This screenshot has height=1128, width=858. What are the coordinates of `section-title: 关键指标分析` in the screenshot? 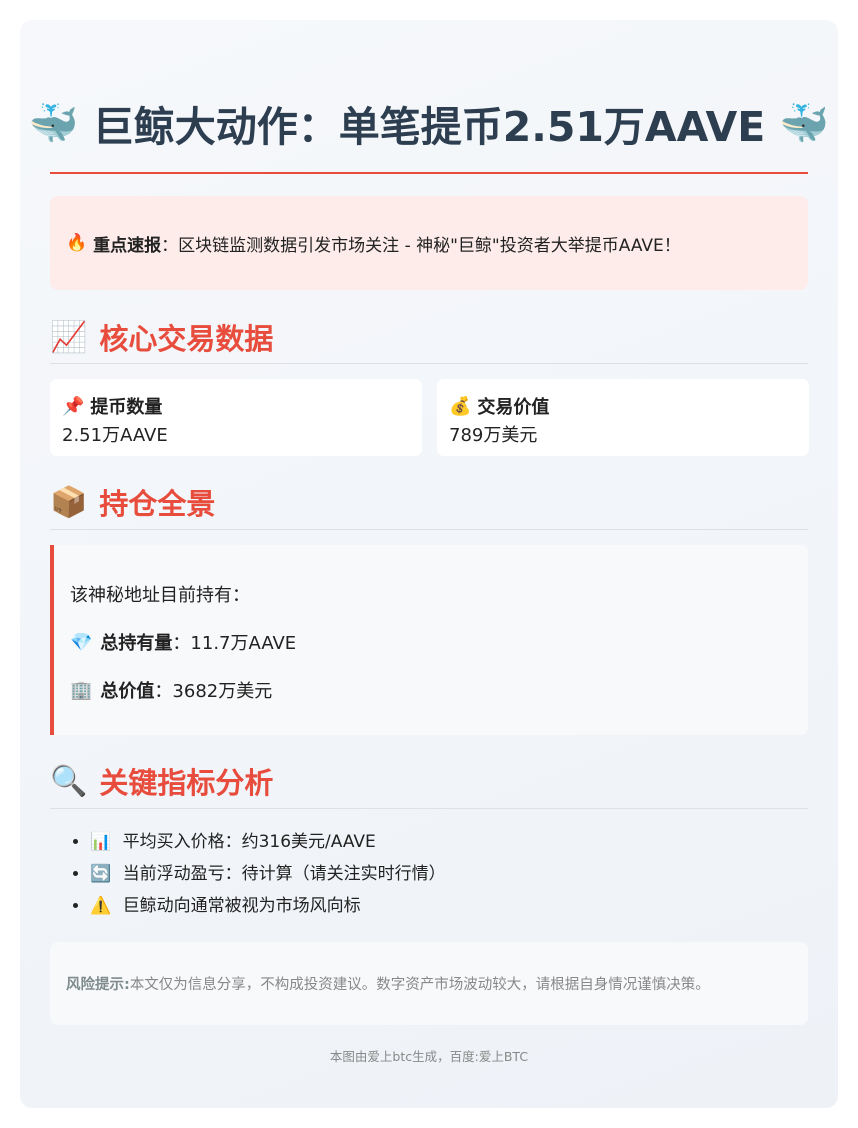 It's located at (186, 783).